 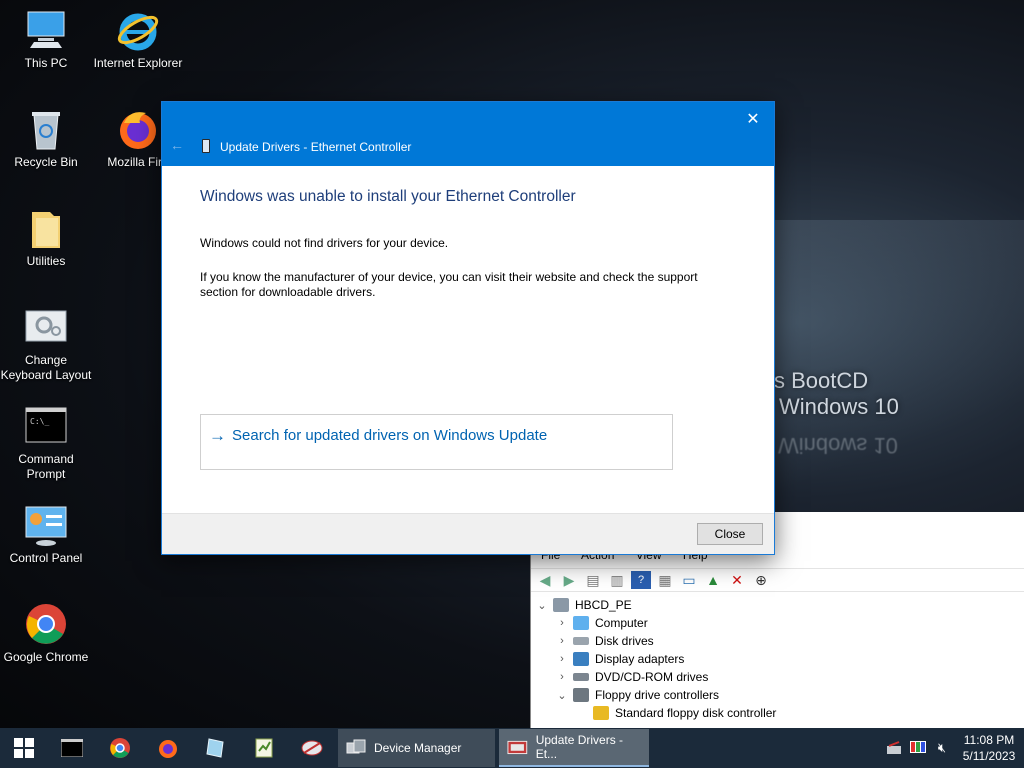 What do you see at coordinates (777, 641) in the screenshot?
I see `tree-item: › Disk drives` at bounding box center [777, 641].